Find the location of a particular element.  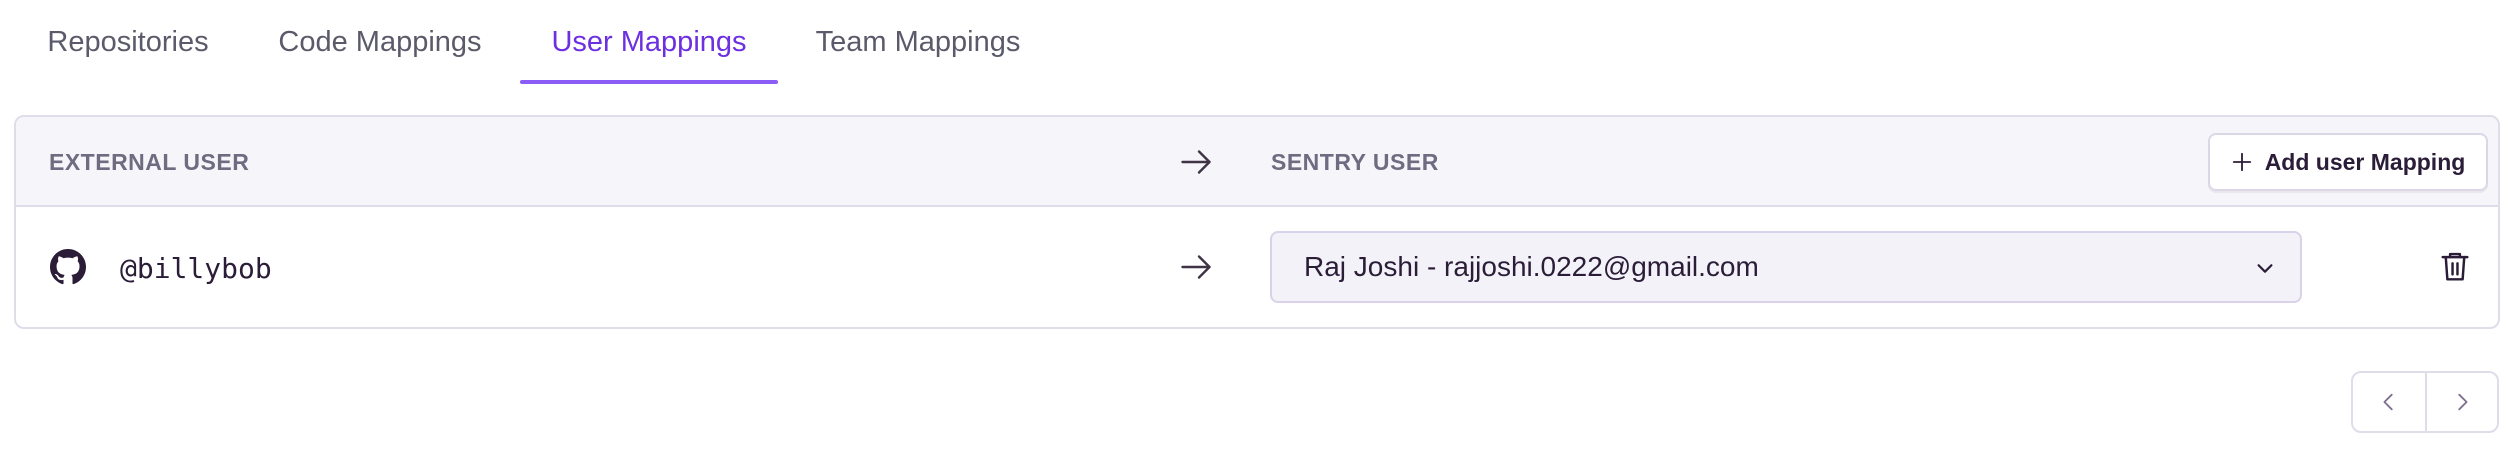

tab-team-mappings: Team Mappings is located at coordinates (918, 42).